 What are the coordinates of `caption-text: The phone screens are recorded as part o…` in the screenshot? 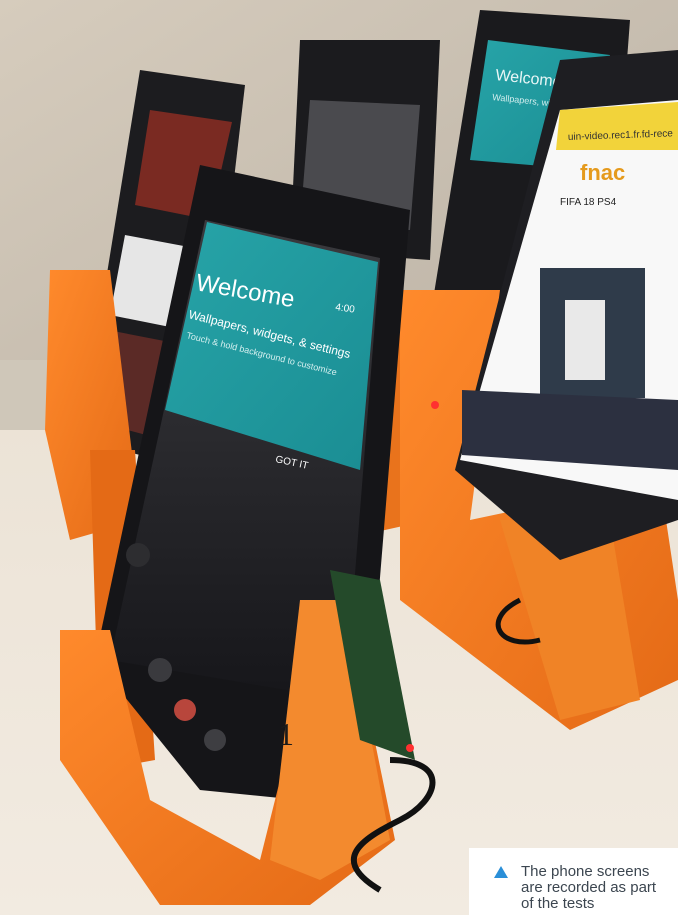 It's located at (589, 887).